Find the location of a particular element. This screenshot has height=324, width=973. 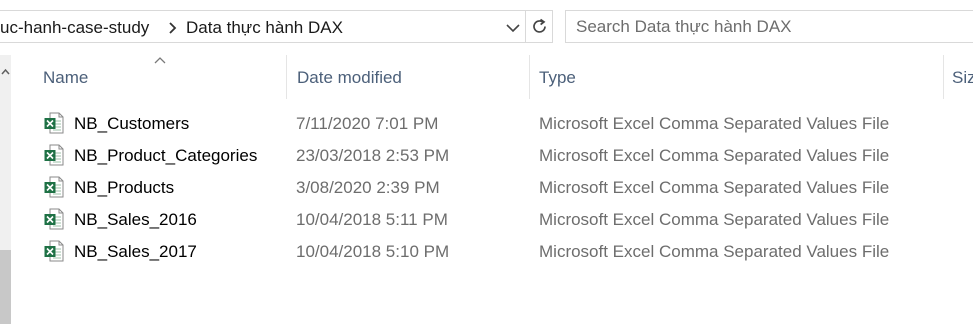

search-box is located at coordinates (769, 26).